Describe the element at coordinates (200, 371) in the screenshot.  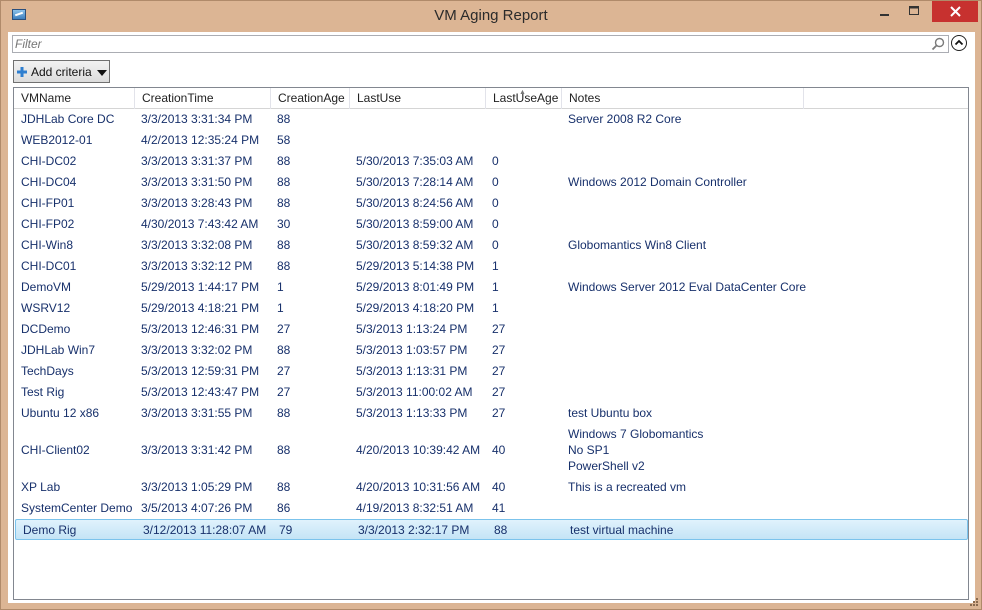
I see `cell-creationtime: 5/3/2013 12:59:31 PM` at that location.